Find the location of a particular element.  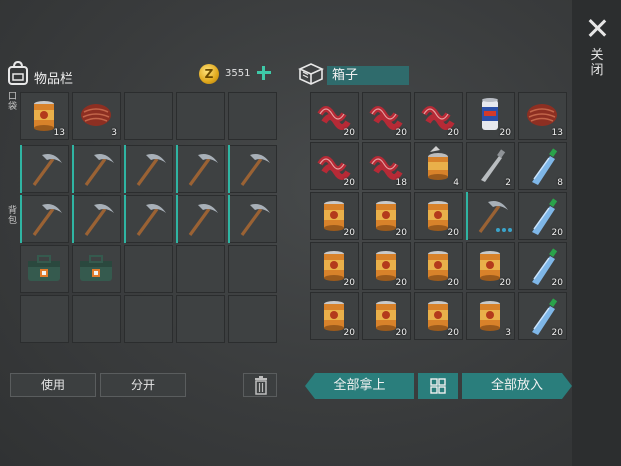

split-button: 分开 is located at coordinates (143, 385).